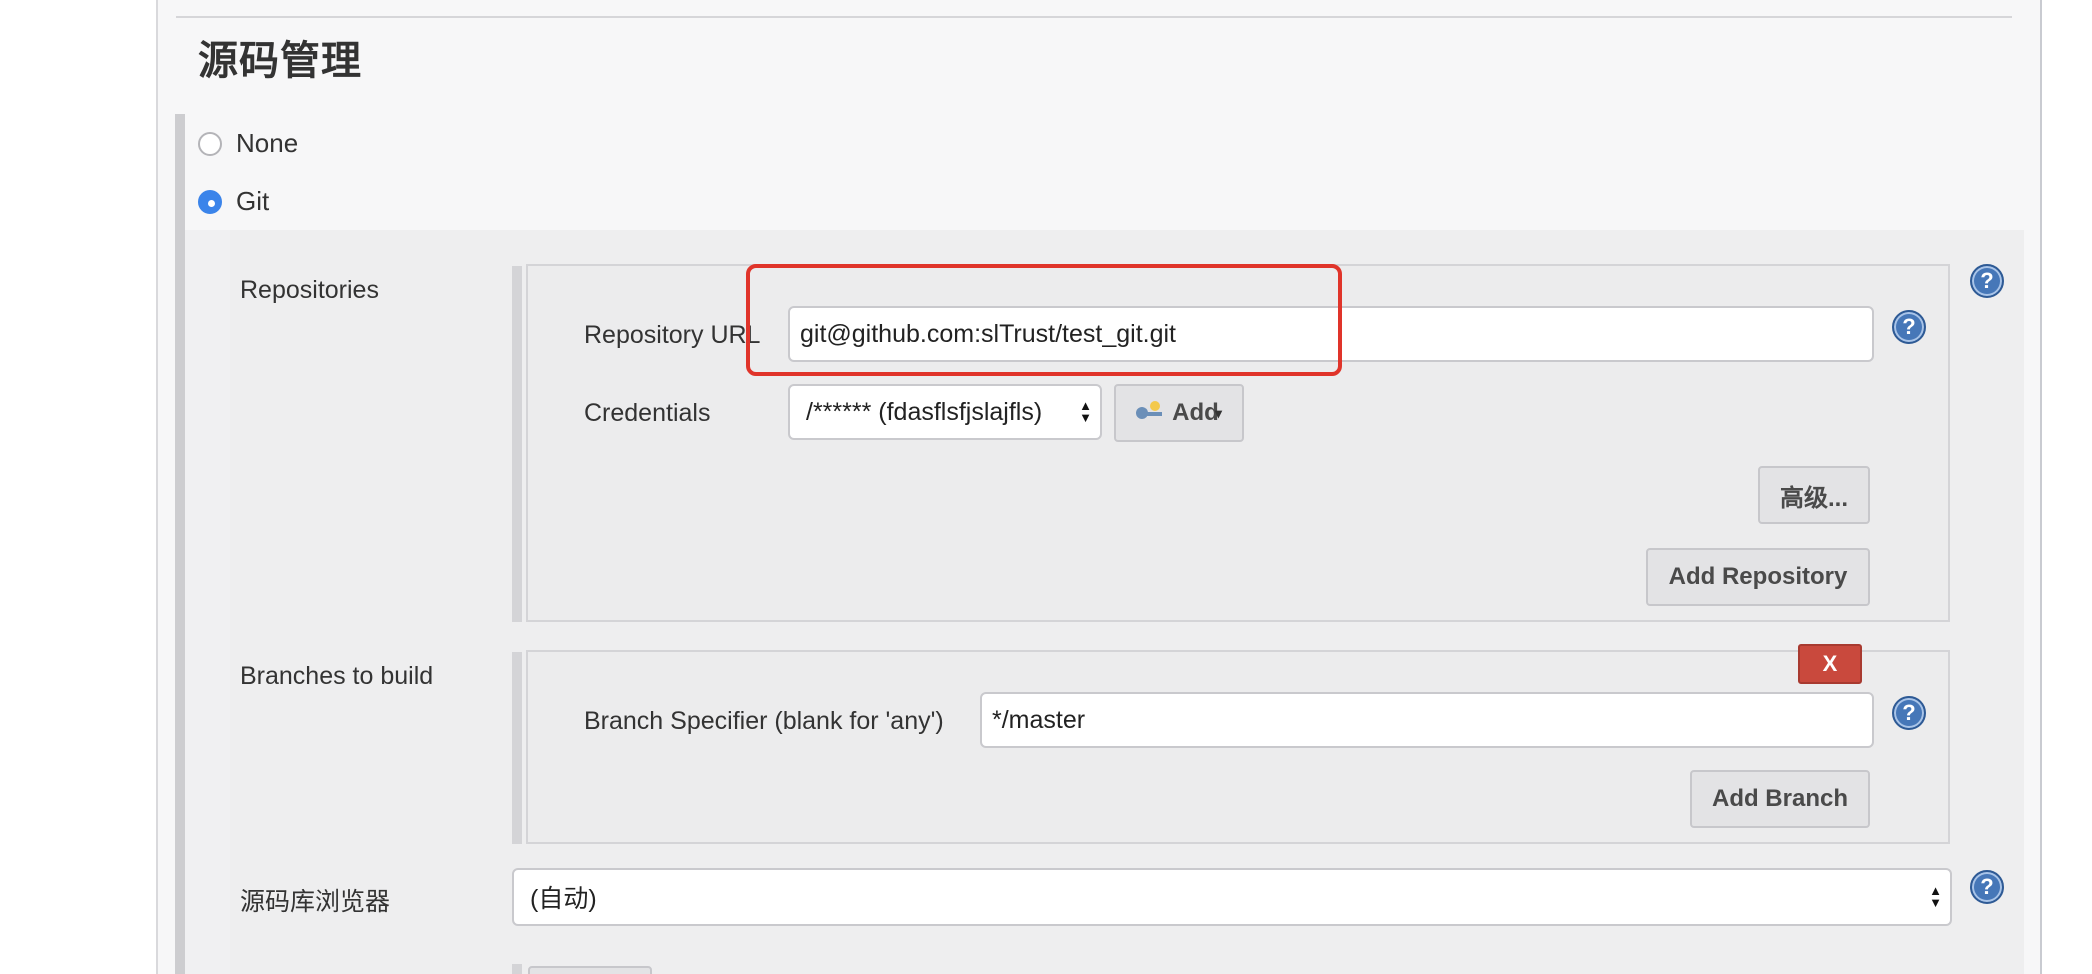 The image size is (2092, 974). I want to click on next-section-bar, so click(517, 969).